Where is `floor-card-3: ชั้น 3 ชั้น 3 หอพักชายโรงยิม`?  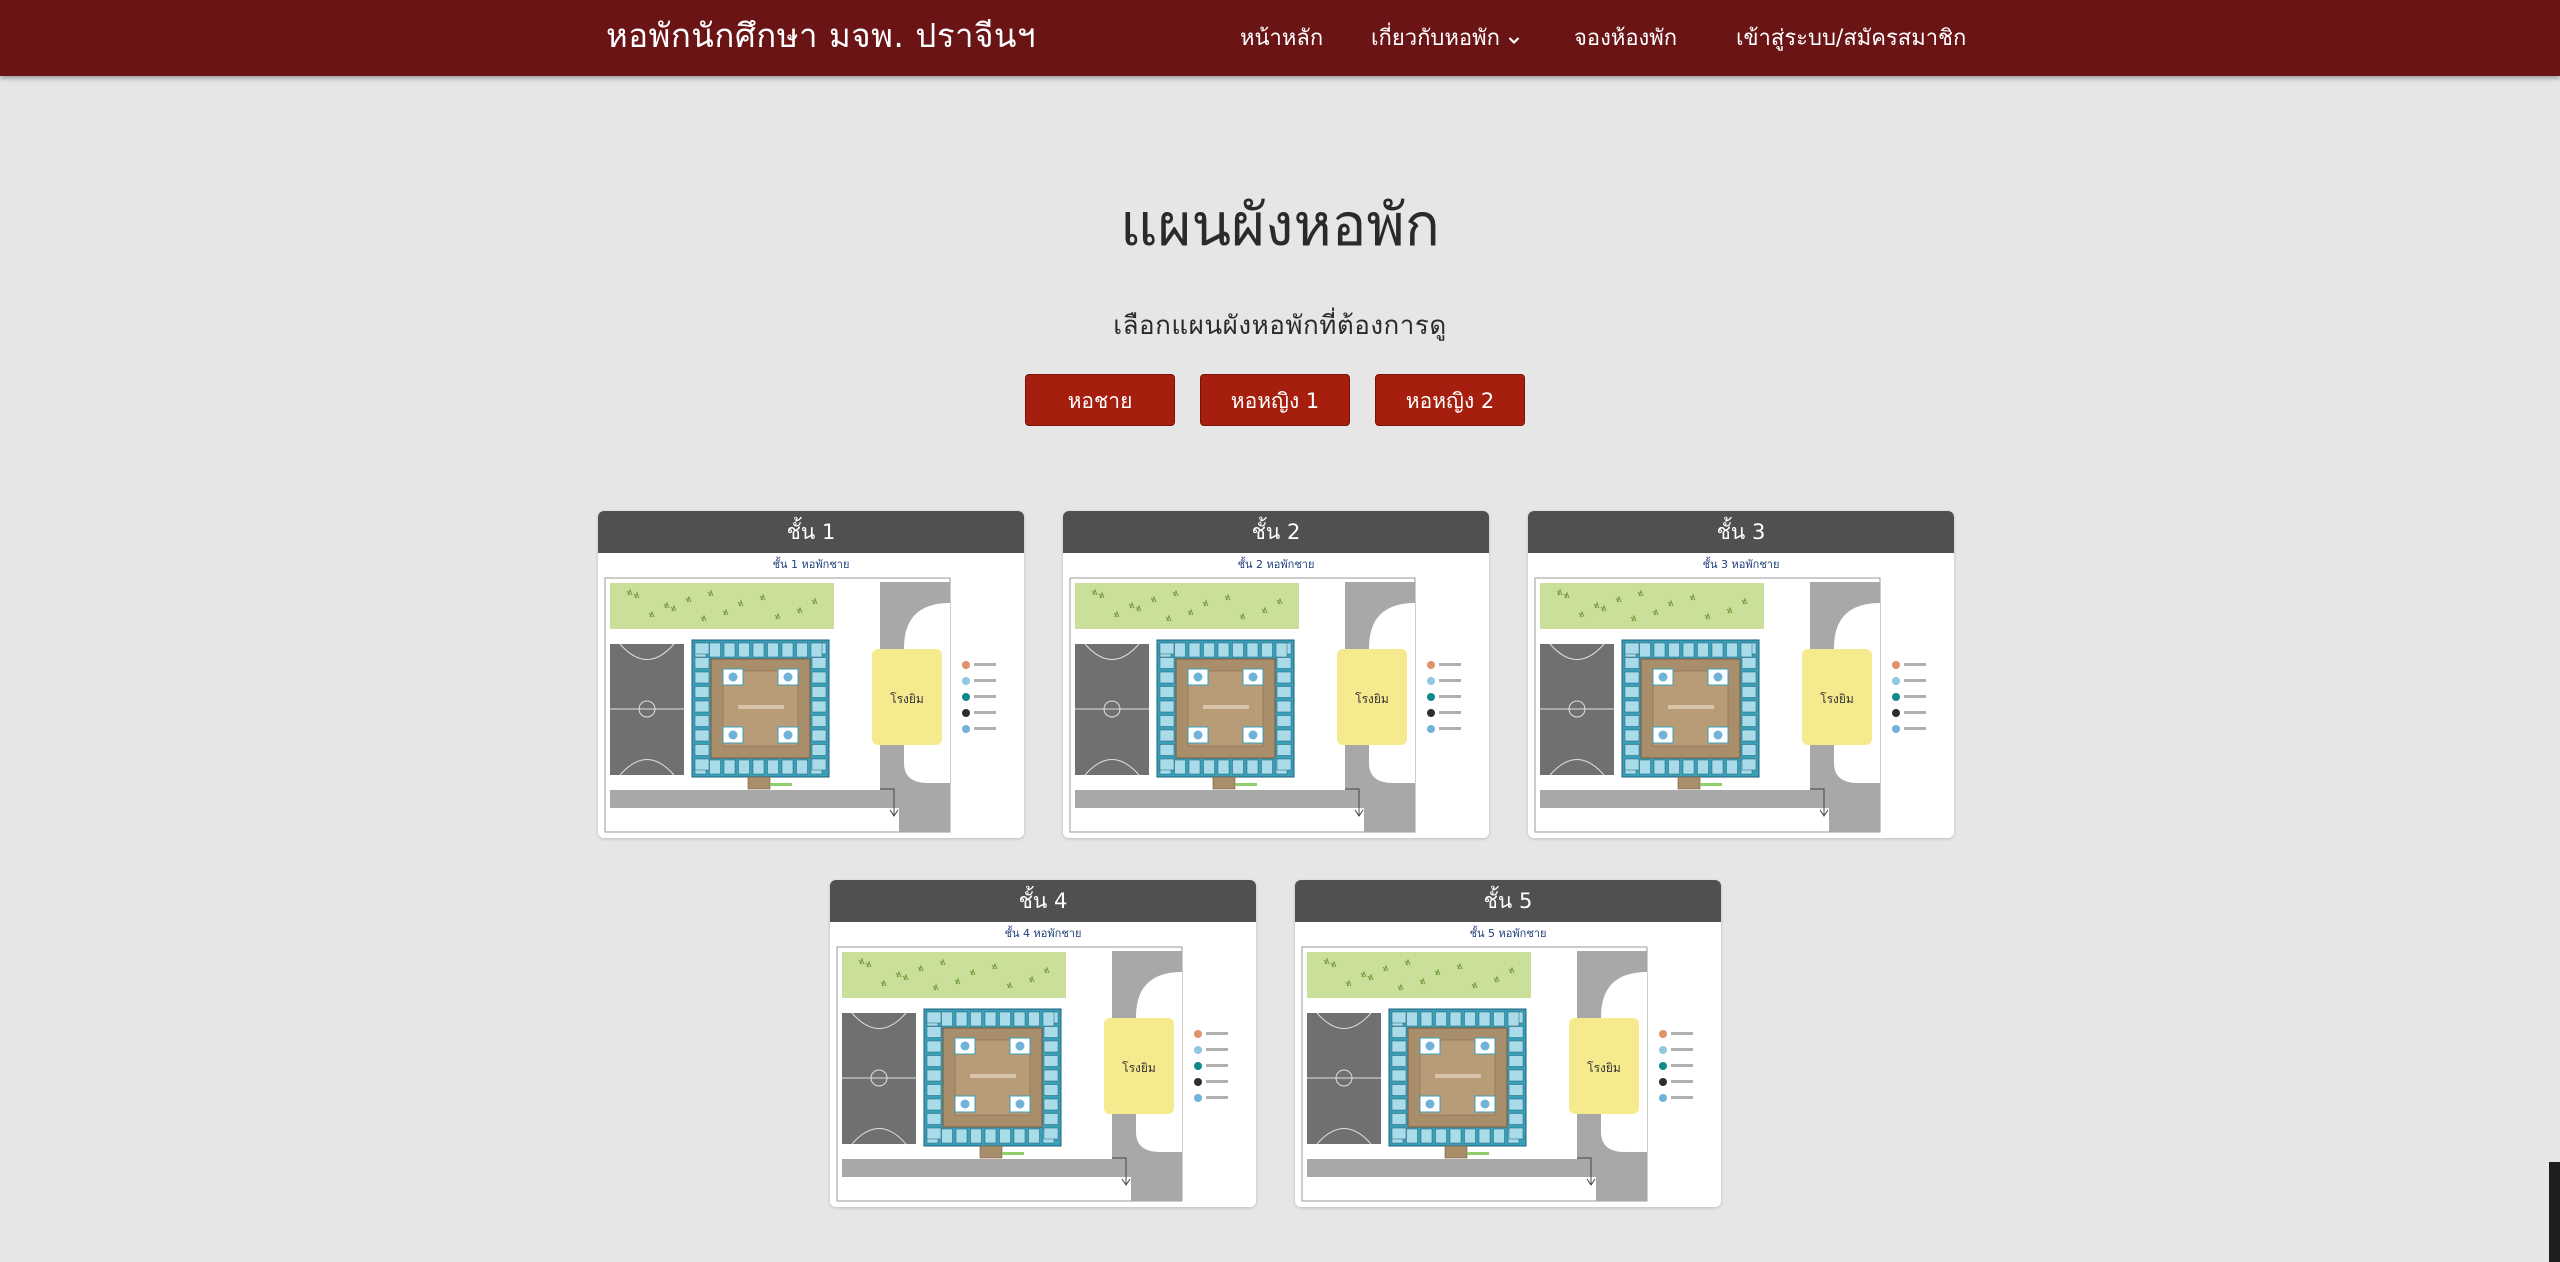 floor-card-3: ชั้น 3 ชั้น 3 หอพักชายโรงยิม is located at coordinates (1741, 674).